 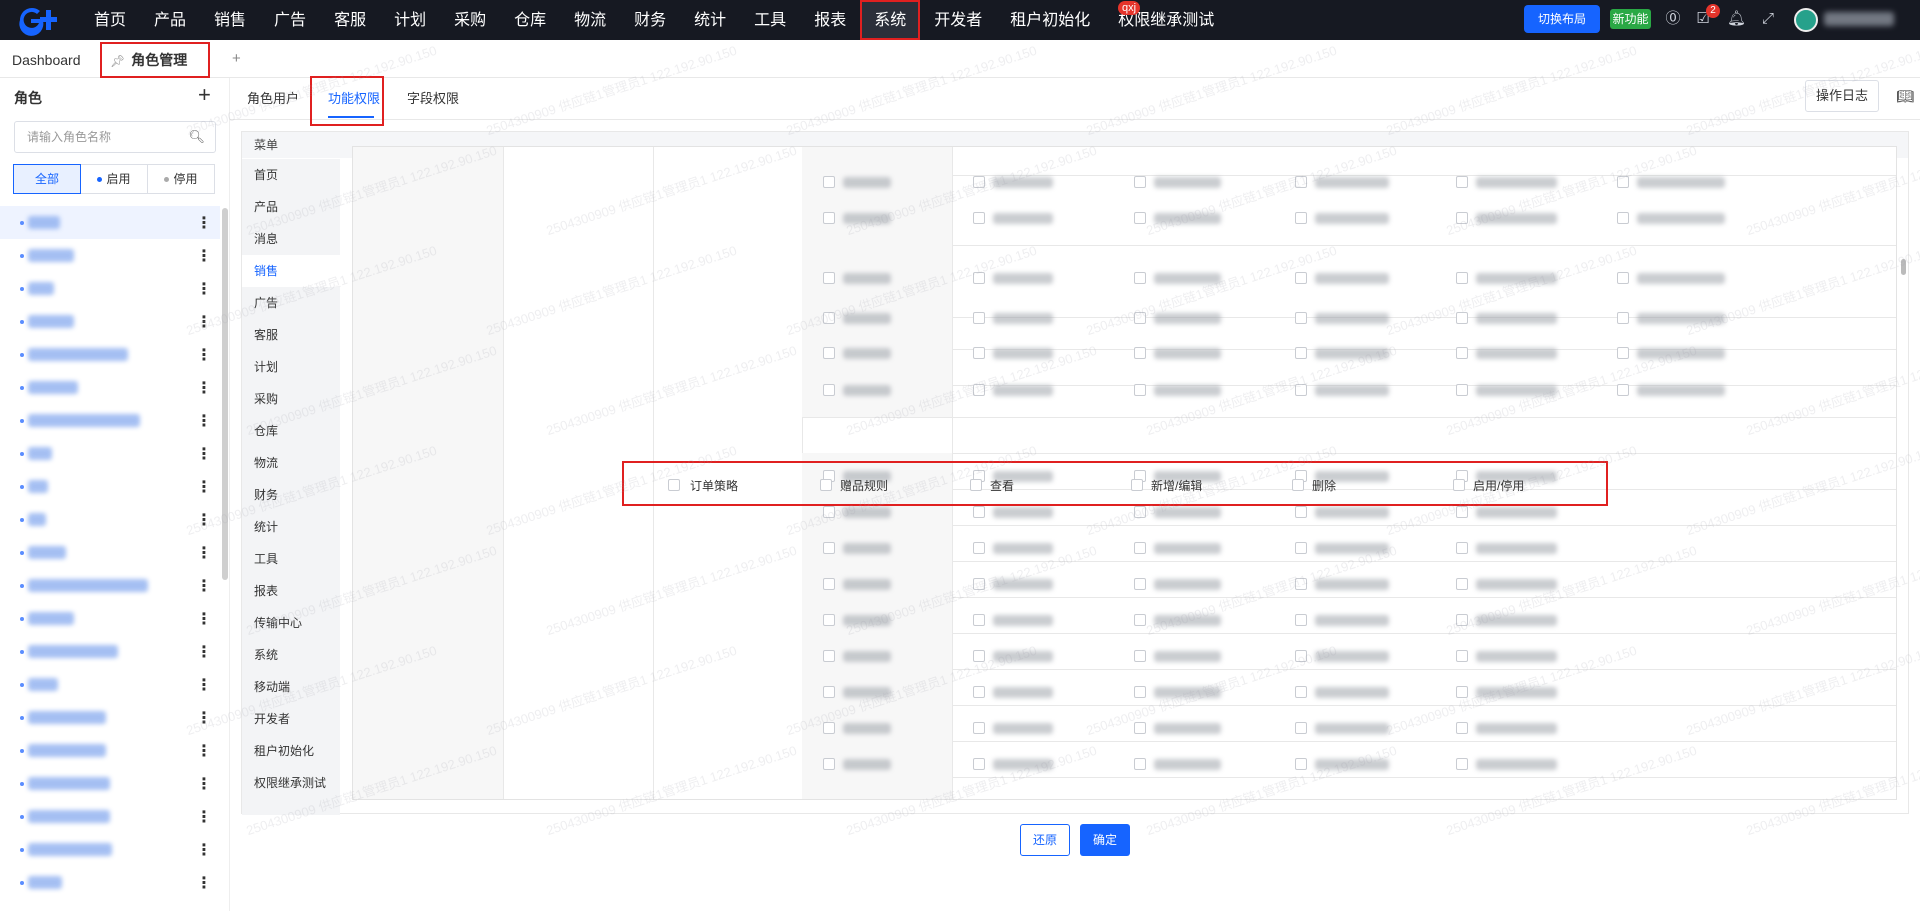 I want to click on nav-item-15: 租户初始化, so click(x=1050, y=20).